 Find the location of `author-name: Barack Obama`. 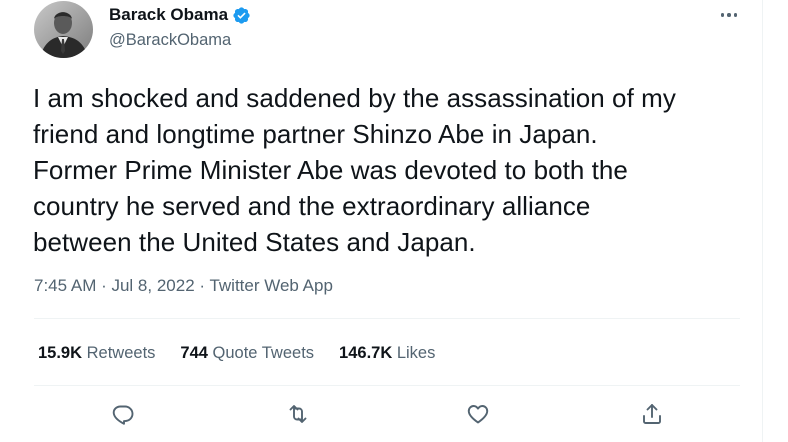

author-name: Barack Obama is located at coordinates (168, 15).